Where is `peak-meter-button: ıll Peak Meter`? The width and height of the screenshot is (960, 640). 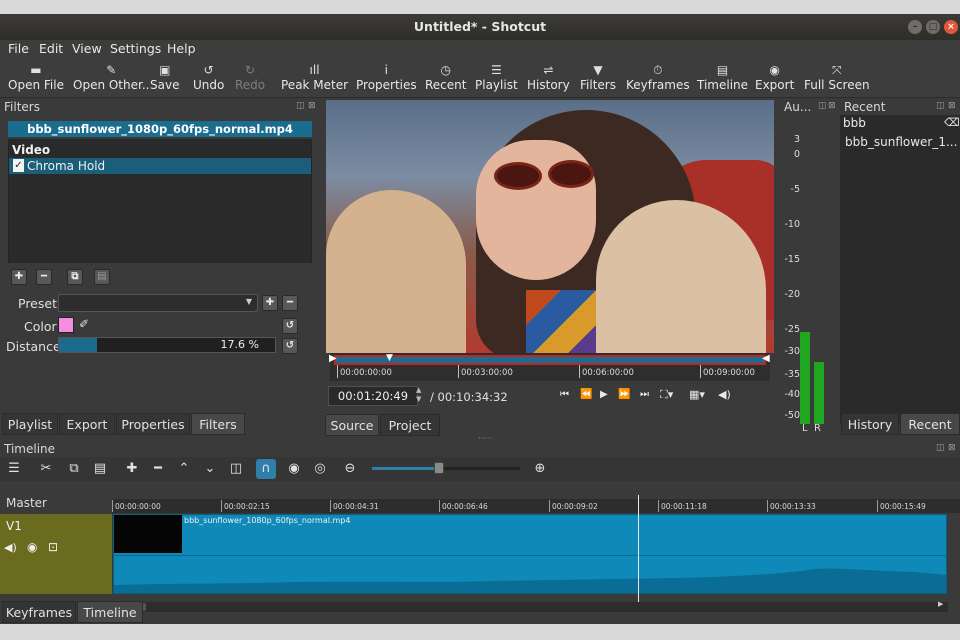
peak-meter-button: ıll Peak Meter is located at coordinates (314, 77).